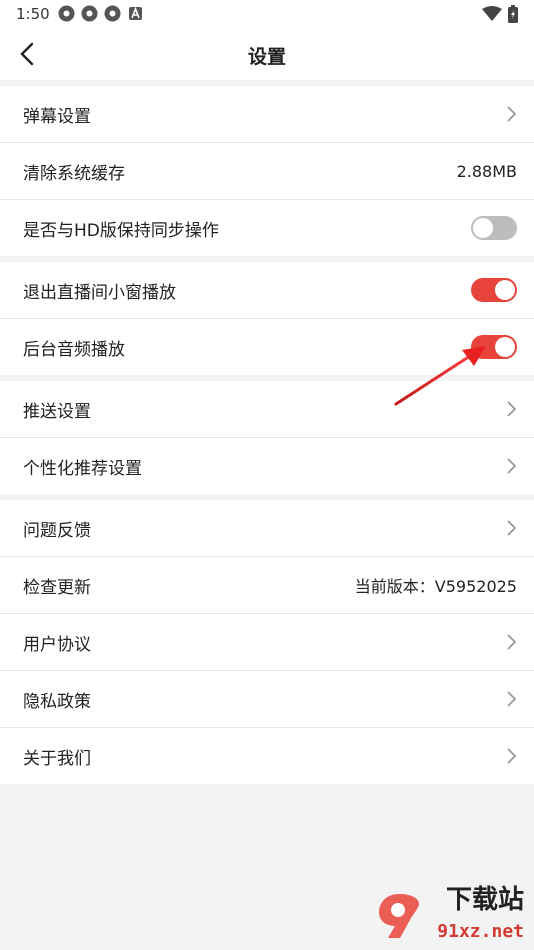 This screenshot has width=534, height=950. I want to click on settings-row-label: 用户协议, so click(57, 644).